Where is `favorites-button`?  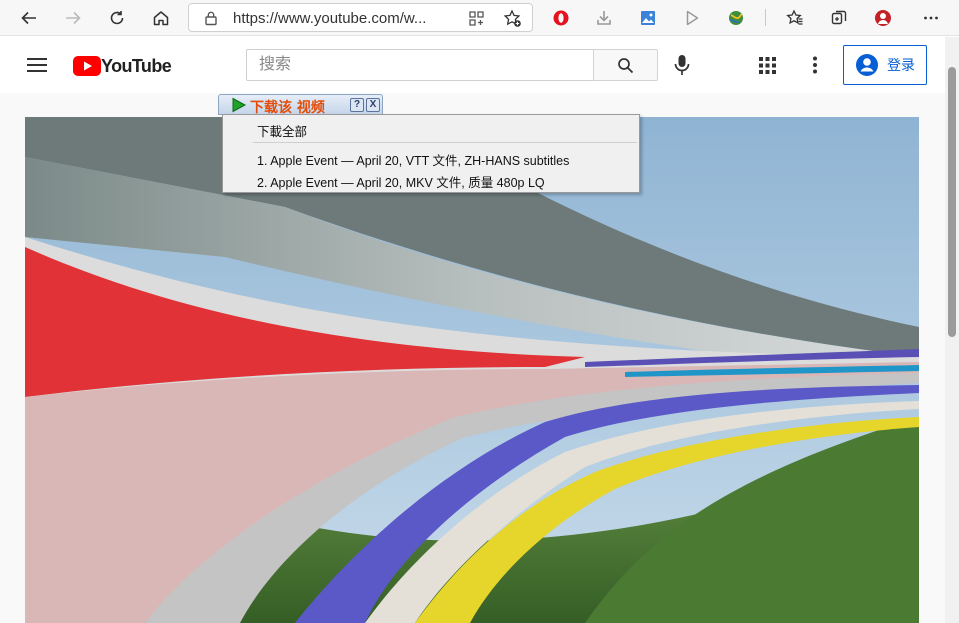 favorites-button is located at coordinates (795, 18).